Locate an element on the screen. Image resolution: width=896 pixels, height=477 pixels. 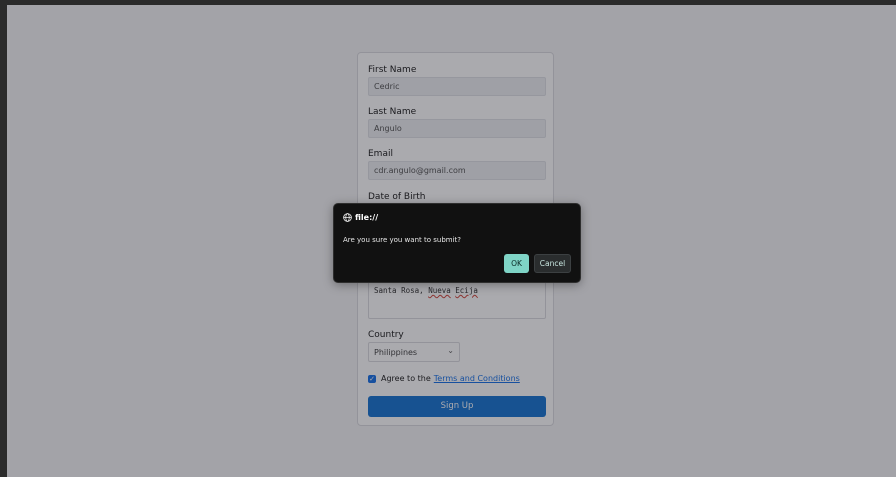
cancel-button: Cancel is located at coordinates (552, 263).